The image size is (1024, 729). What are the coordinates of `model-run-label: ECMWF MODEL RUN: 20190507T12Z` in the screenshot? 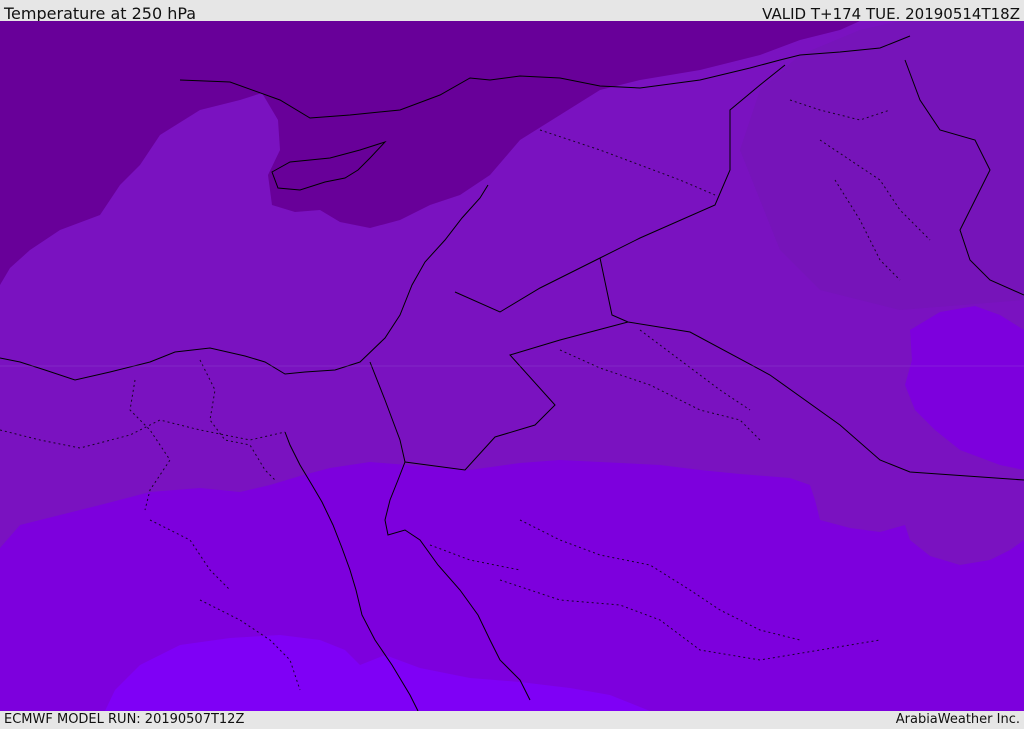 It's located at (124, 719).